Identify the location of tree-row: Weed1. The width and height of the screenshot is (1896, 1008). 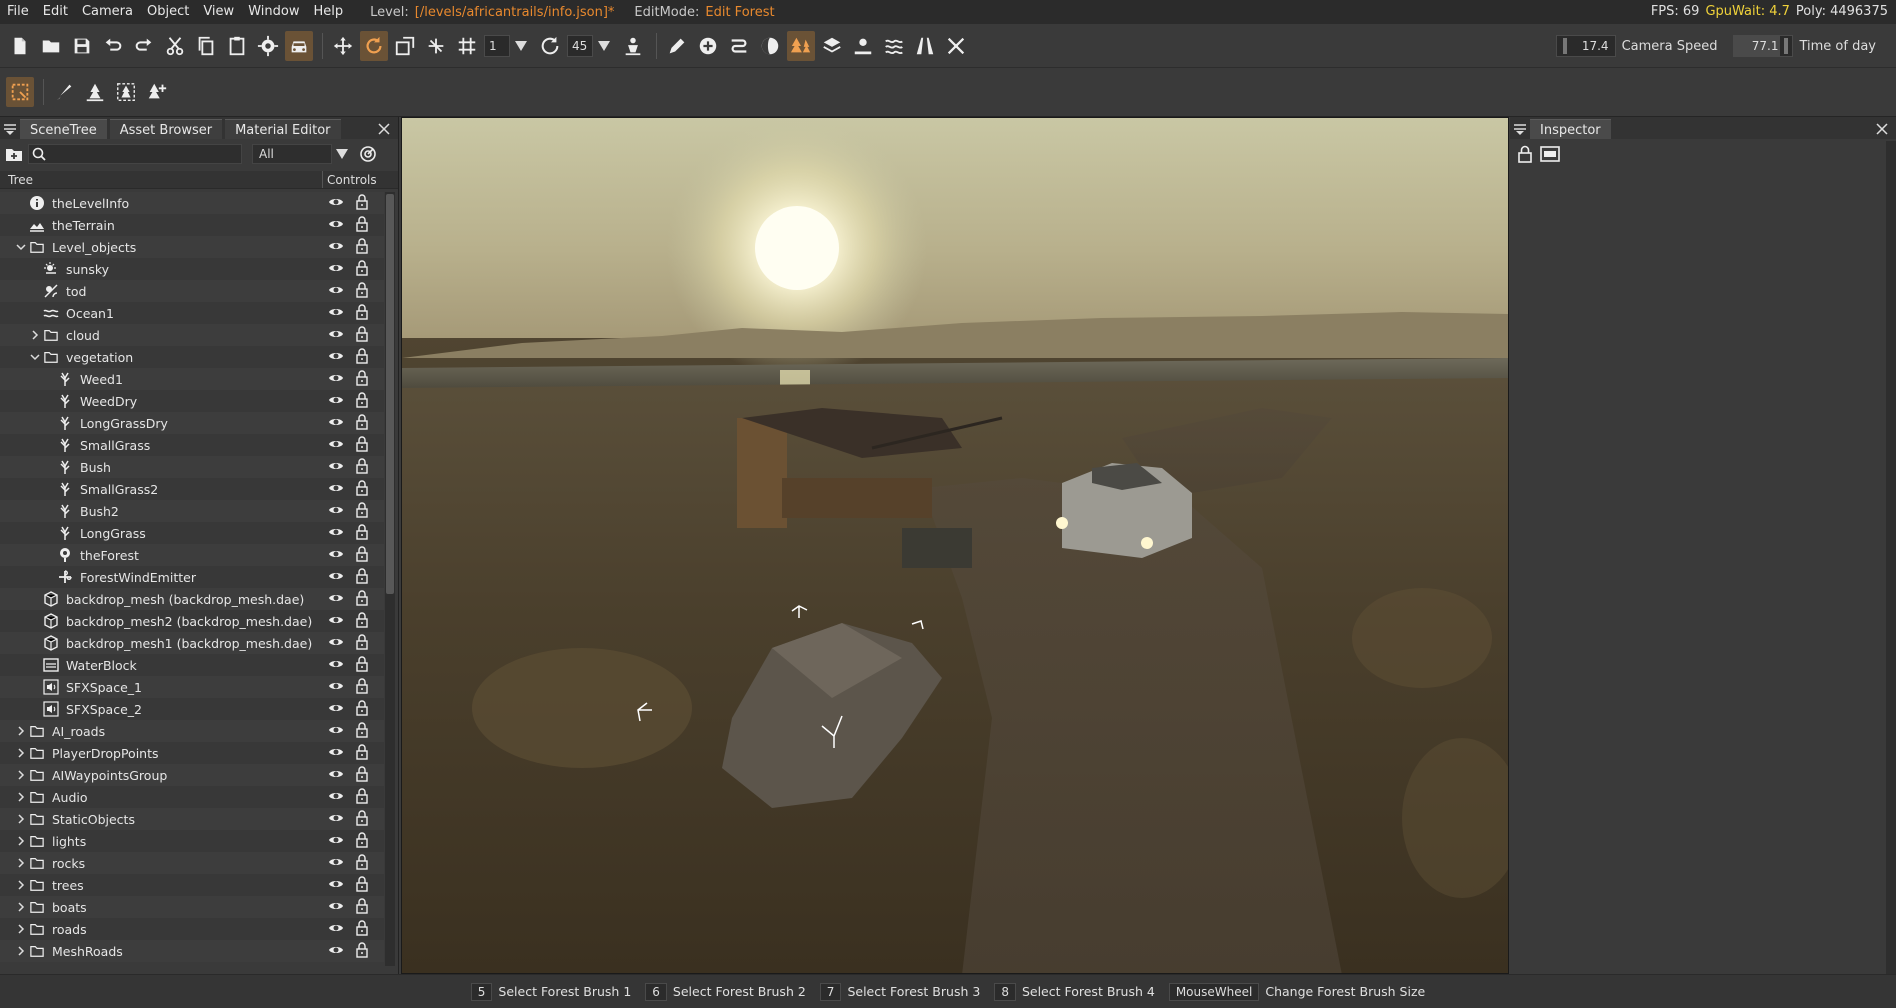
(192, 379).